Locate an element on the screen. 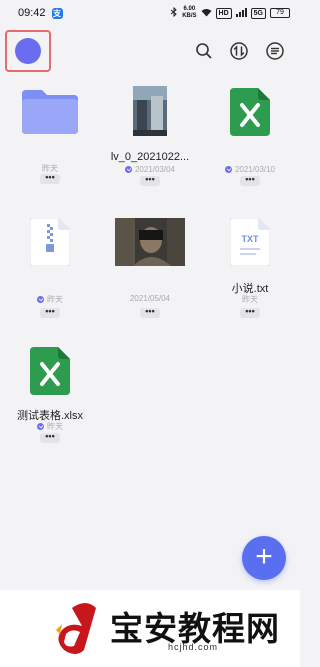 Image resolution: width=320 pixels, height=667 pixels. file-tile-excel: 2021/03/10 ••• is located at coordinates (250, 133).